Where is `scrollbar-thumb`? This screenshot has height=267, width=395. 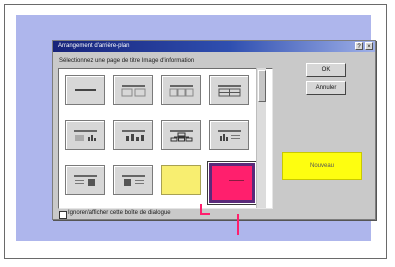 scrollbar-thumb is located at coordinates (262, 86).